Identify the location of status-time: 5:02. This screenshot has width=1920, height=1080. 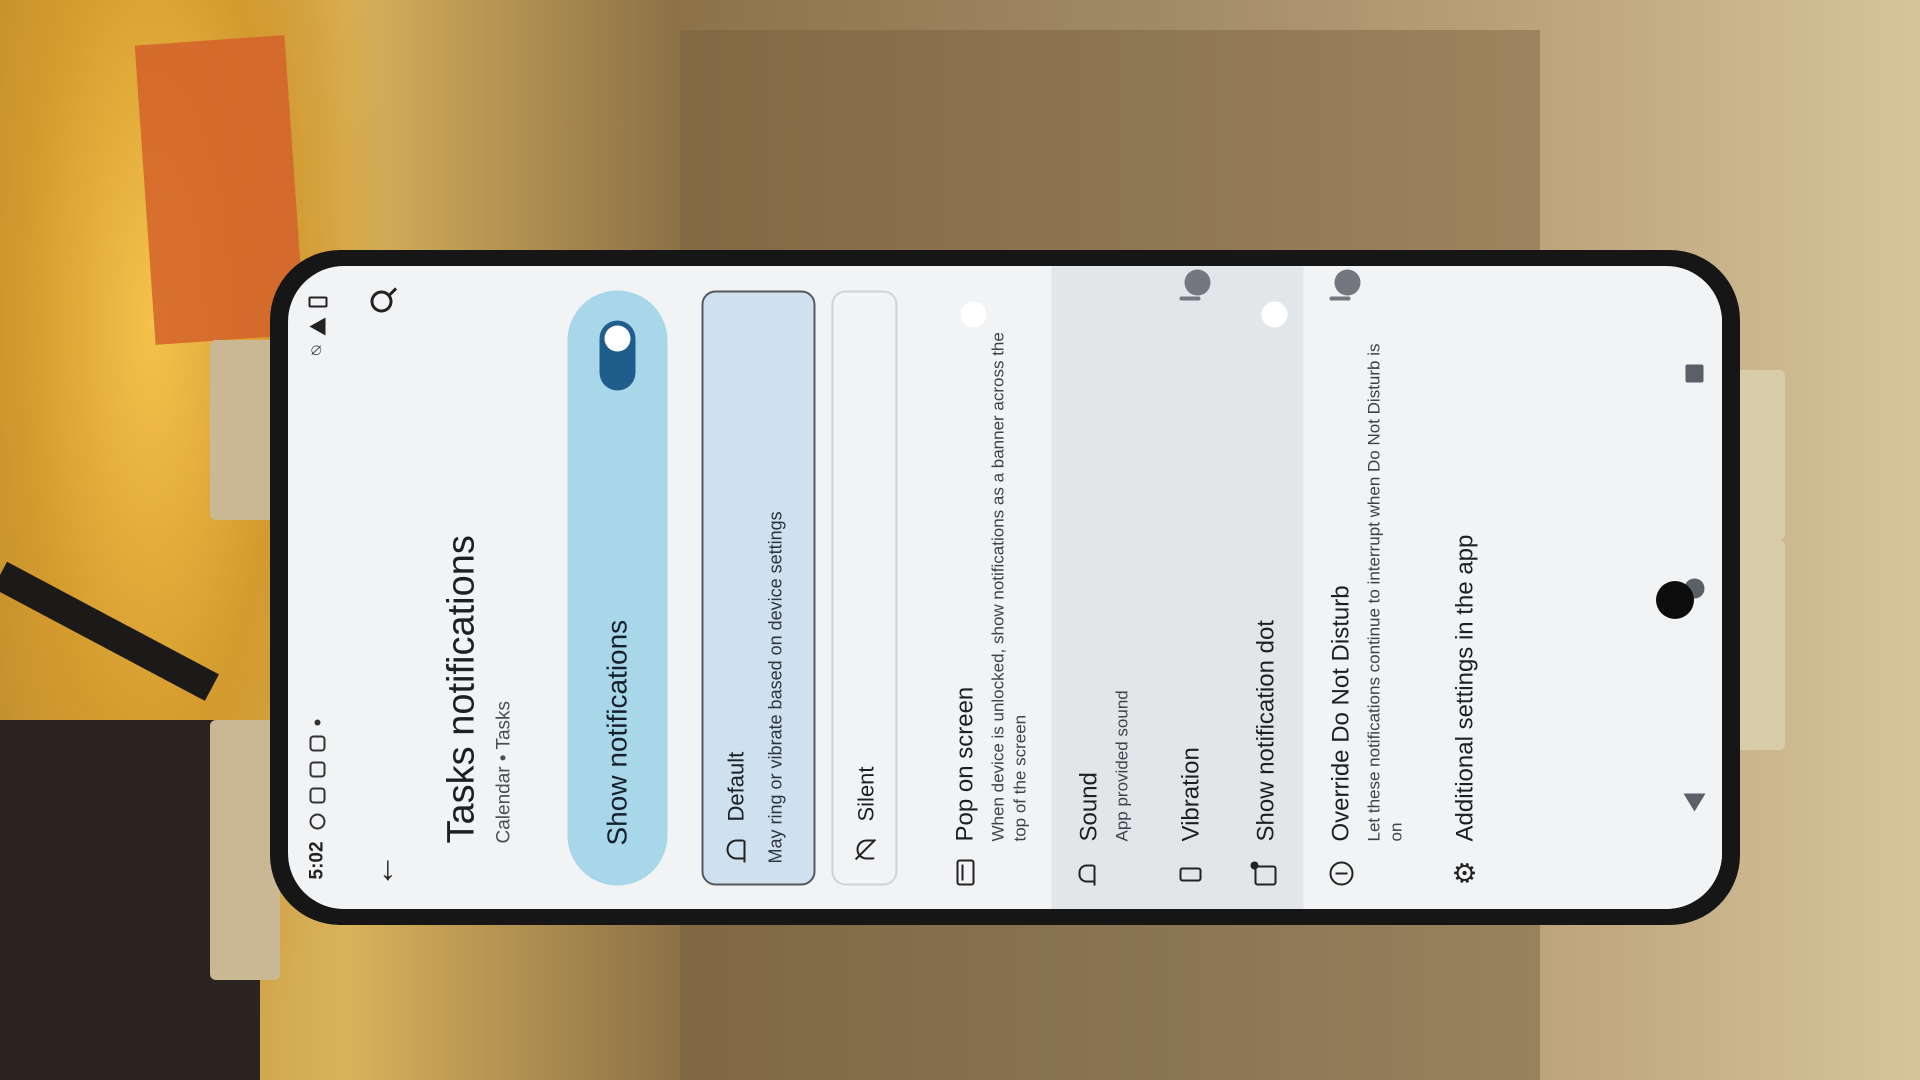
(316, 859).